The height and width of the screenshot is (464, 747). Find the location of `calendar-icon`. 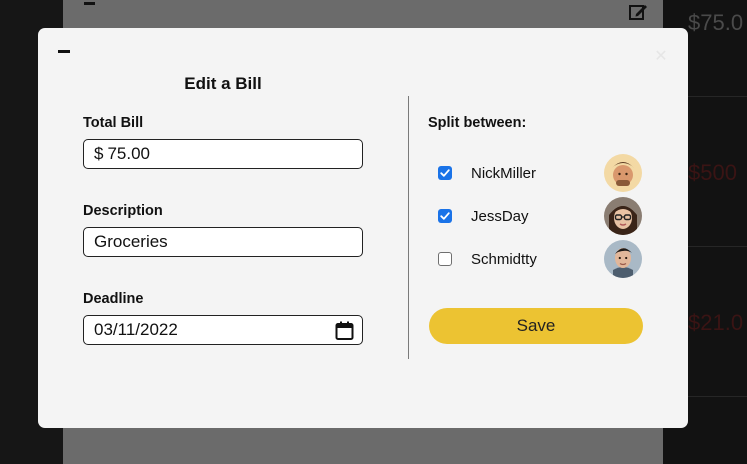

calendar-icon is located at coordinates (344, 330).